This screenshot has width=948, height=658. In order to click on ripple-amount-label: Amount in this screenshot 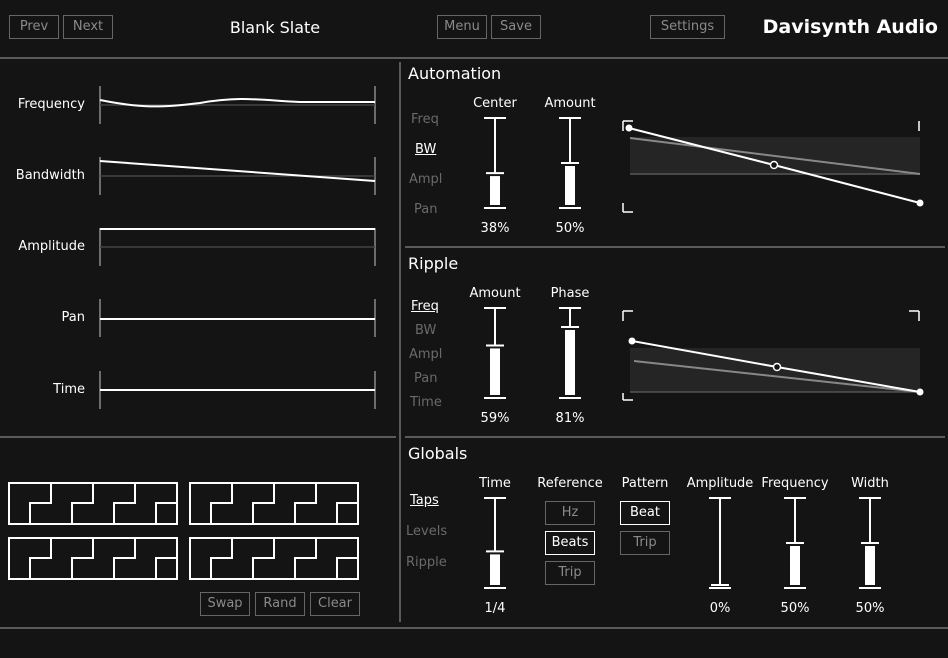, I will do `click(495, 293)`.